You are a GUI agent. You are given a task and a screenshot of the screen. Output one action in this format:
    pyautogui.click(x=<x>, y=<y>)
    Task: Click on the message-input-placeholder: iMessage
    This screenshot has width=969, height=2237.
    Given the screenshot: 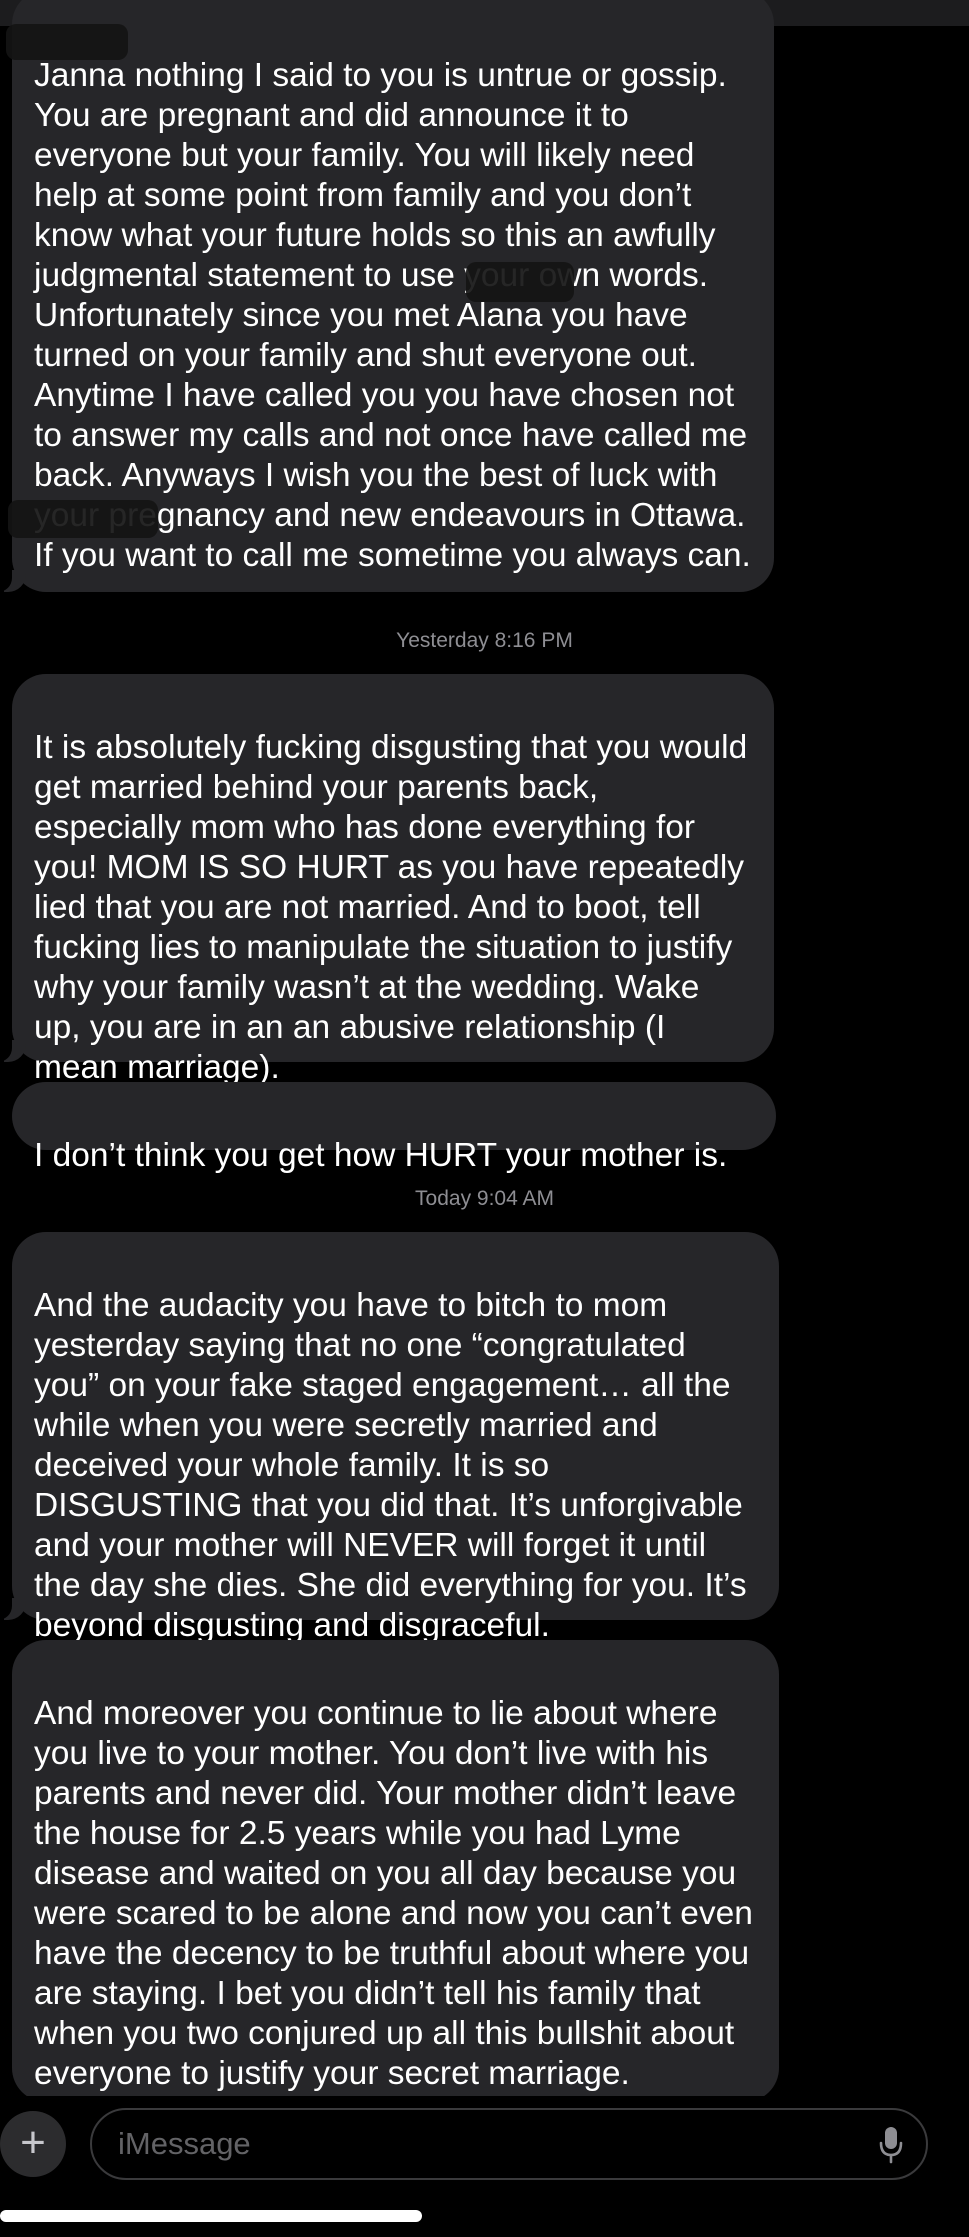 What is the action you would take?
    pyautogui.click(x=184, y=2143)
    